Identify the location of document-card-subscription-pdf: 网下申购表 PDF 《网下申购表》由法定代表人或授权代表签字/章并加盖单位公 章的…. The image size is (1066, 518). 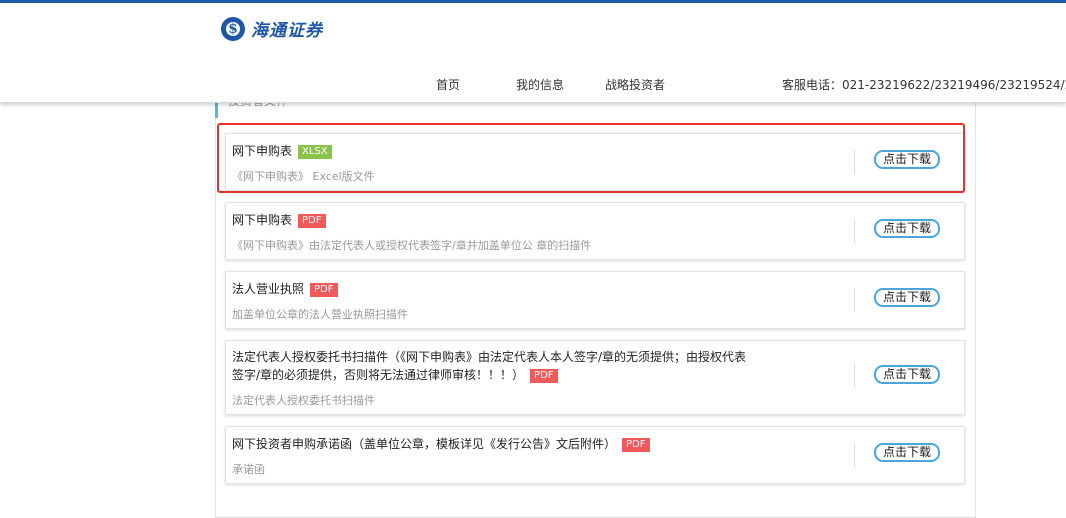
(595, 231).